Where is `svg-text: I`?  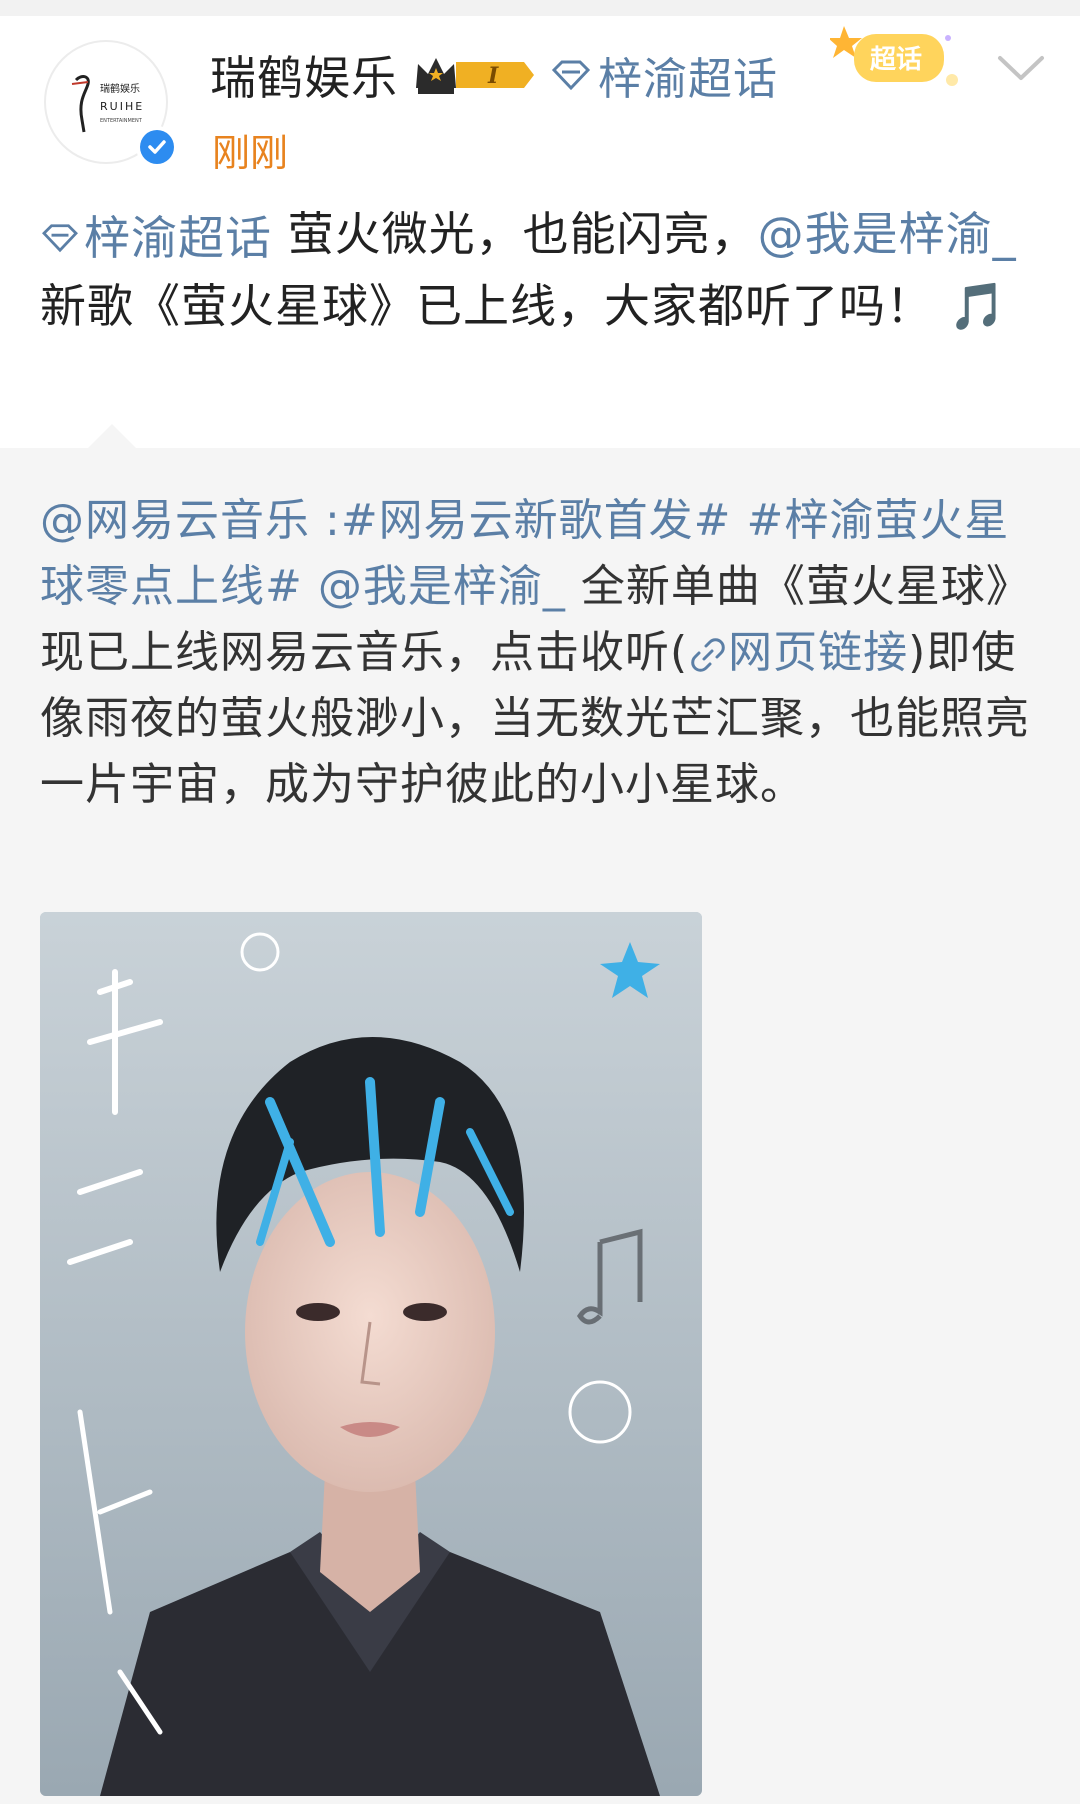
svg-text: I is located at coordinates (493, 76).